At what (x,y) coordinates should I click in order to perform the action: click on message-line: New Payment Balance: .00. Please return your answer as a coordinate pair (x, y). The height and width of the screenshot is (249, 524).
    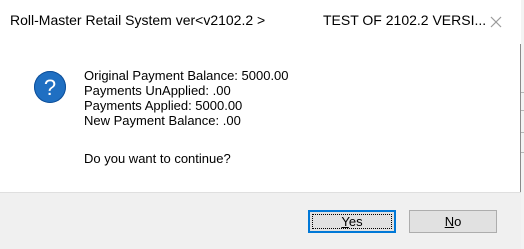
    Looking at the image, I should click on (162, 120).